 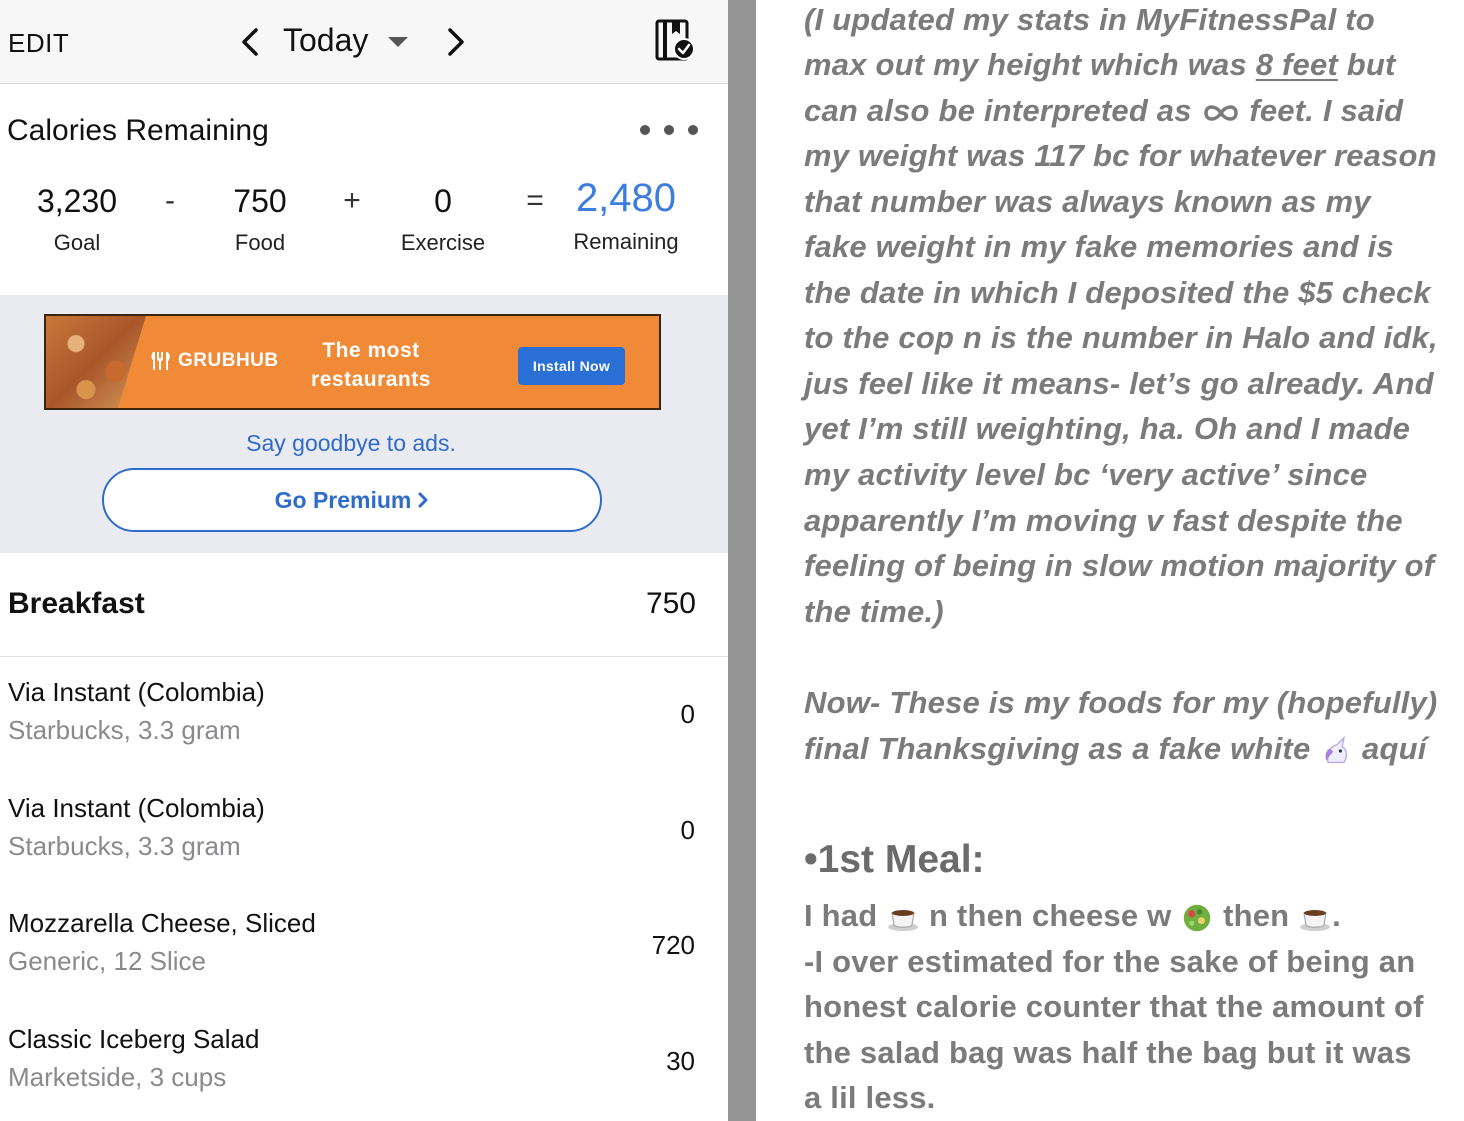 What do you see at coordinates (673, 945) in the screenshot?
I see `food-calories: 720` at bounding box center [673, 945].